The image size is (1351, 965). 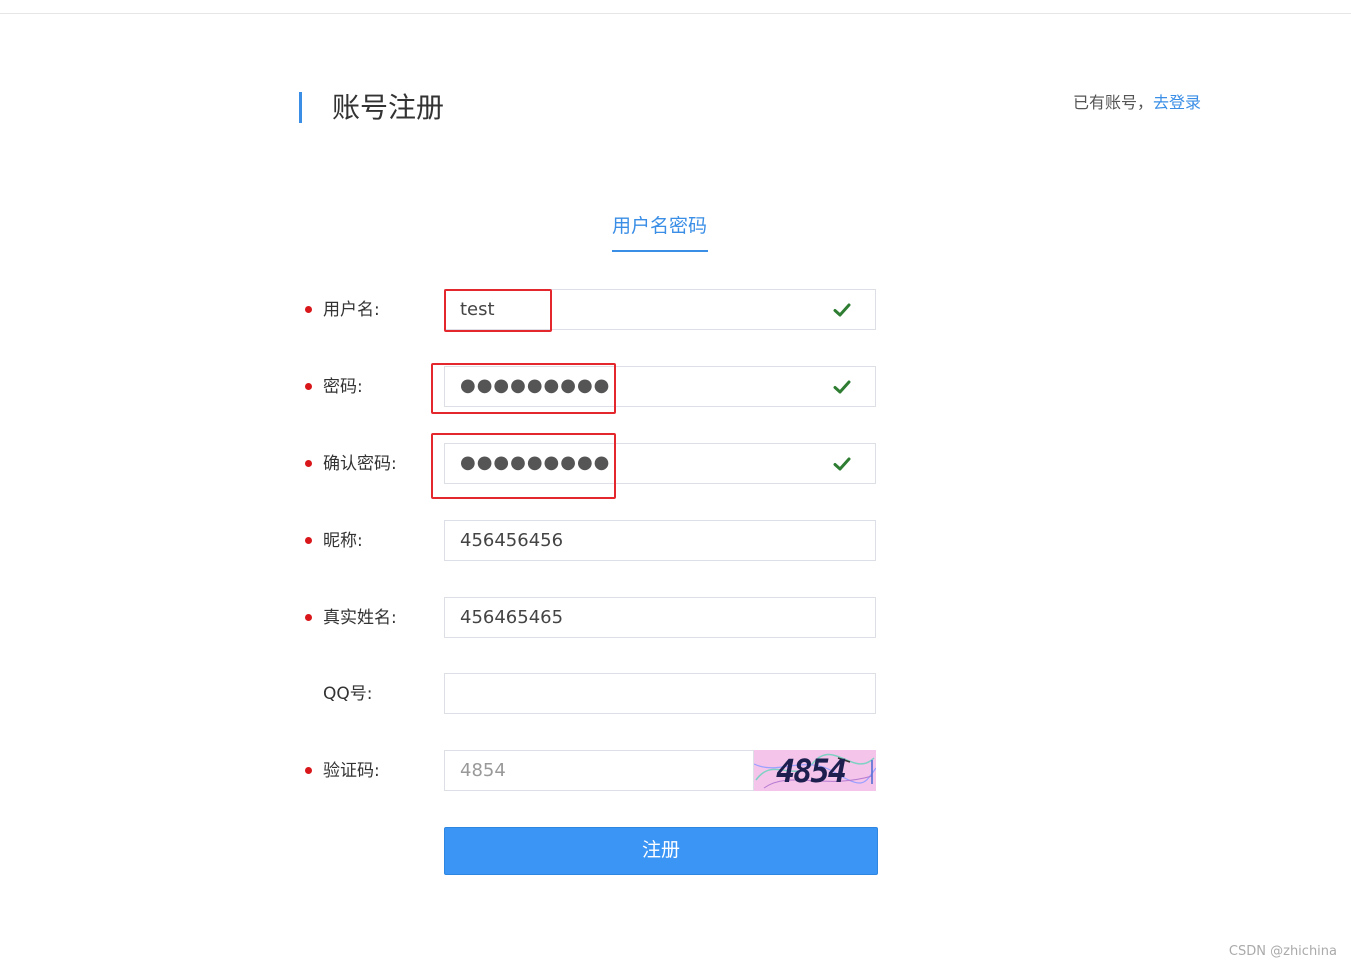 I want to click on captcha-image-text: 4854, so click(x=811, y=771).